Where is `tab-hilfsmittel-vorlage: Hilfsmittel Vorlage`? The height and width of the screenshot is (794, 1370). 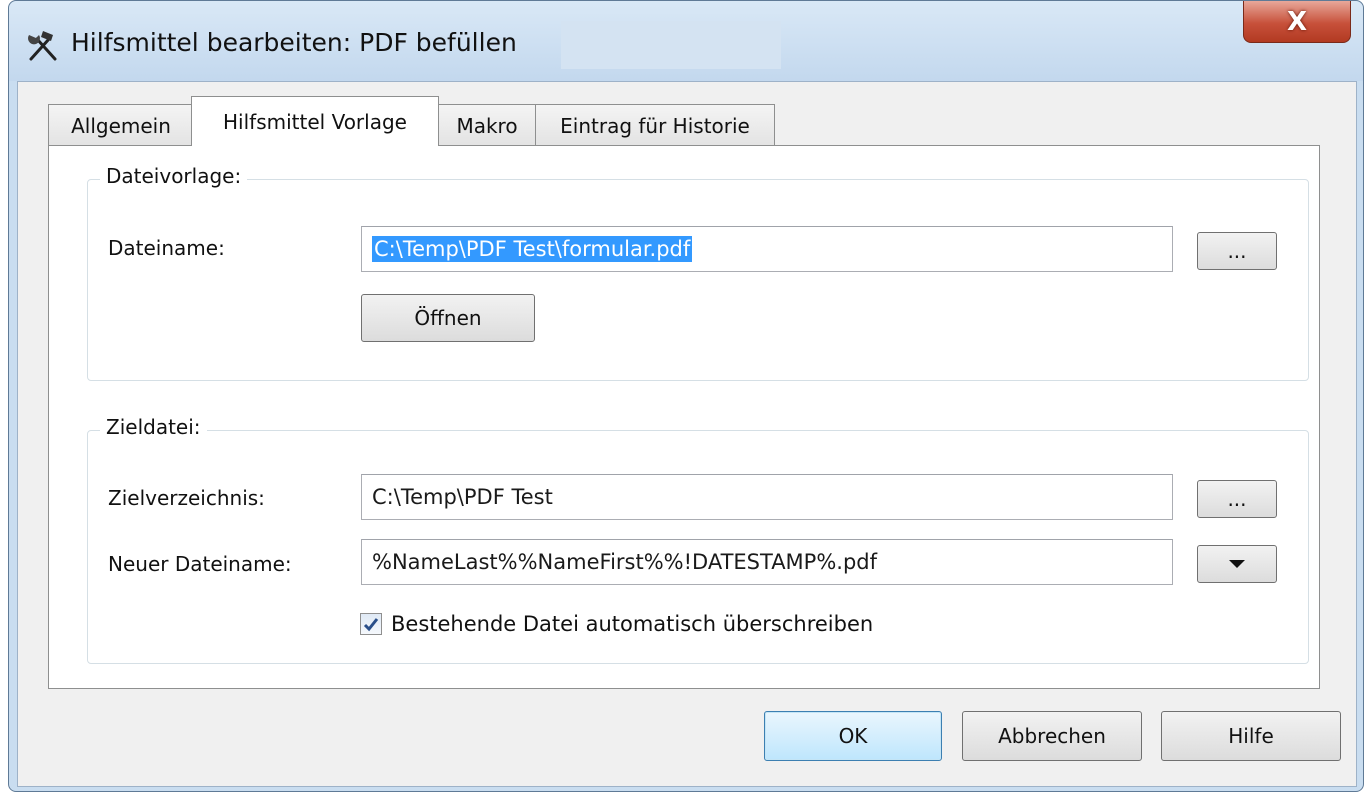 tab-hilfsmittel-vorlage: Hilfsmittel Vorlage is located at coordinates (315, 121).